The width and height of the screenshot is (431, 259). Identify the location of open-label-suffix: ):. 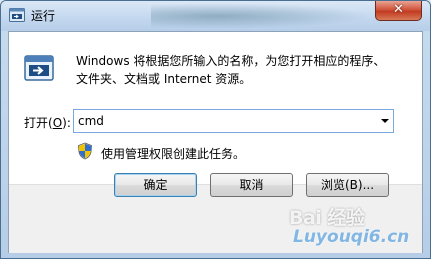
(66, 123).